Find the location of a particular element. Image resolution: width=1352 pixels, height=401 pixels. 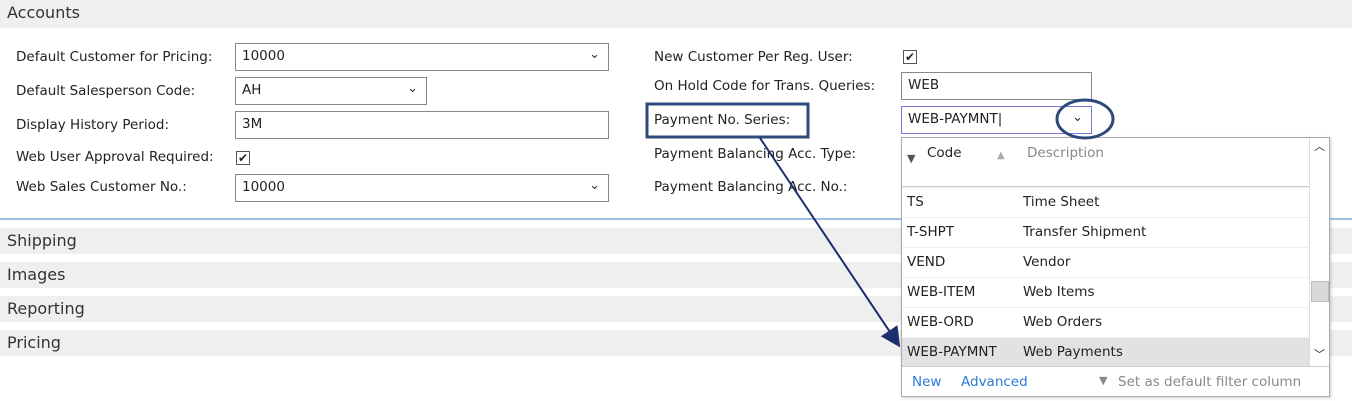

highlight-circle is located at coordinates (1085, 119).